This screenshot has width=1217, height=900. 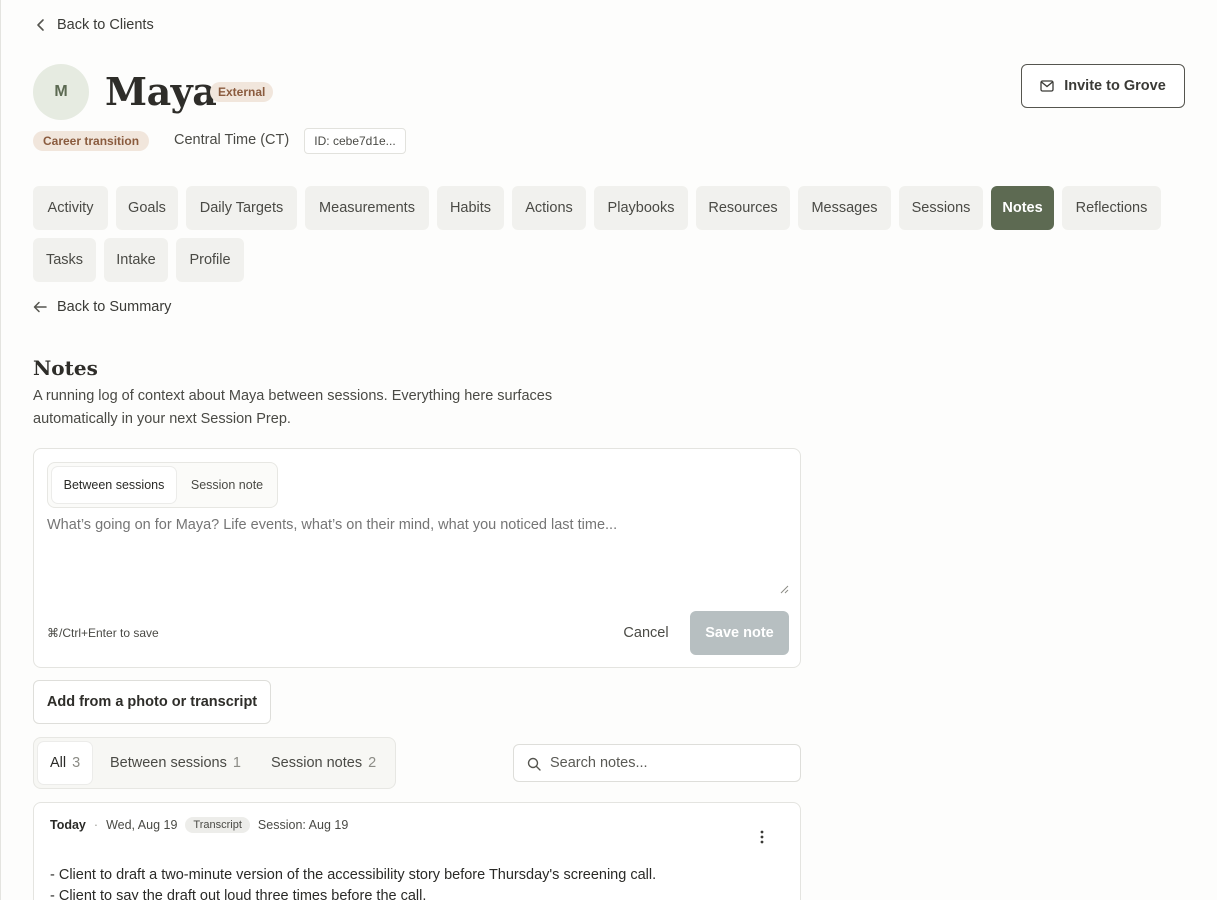 What do you see at coordinates (76, 763) in the screenshot?
I see `filter-all-count: 3` at bounding box center [76, 763].